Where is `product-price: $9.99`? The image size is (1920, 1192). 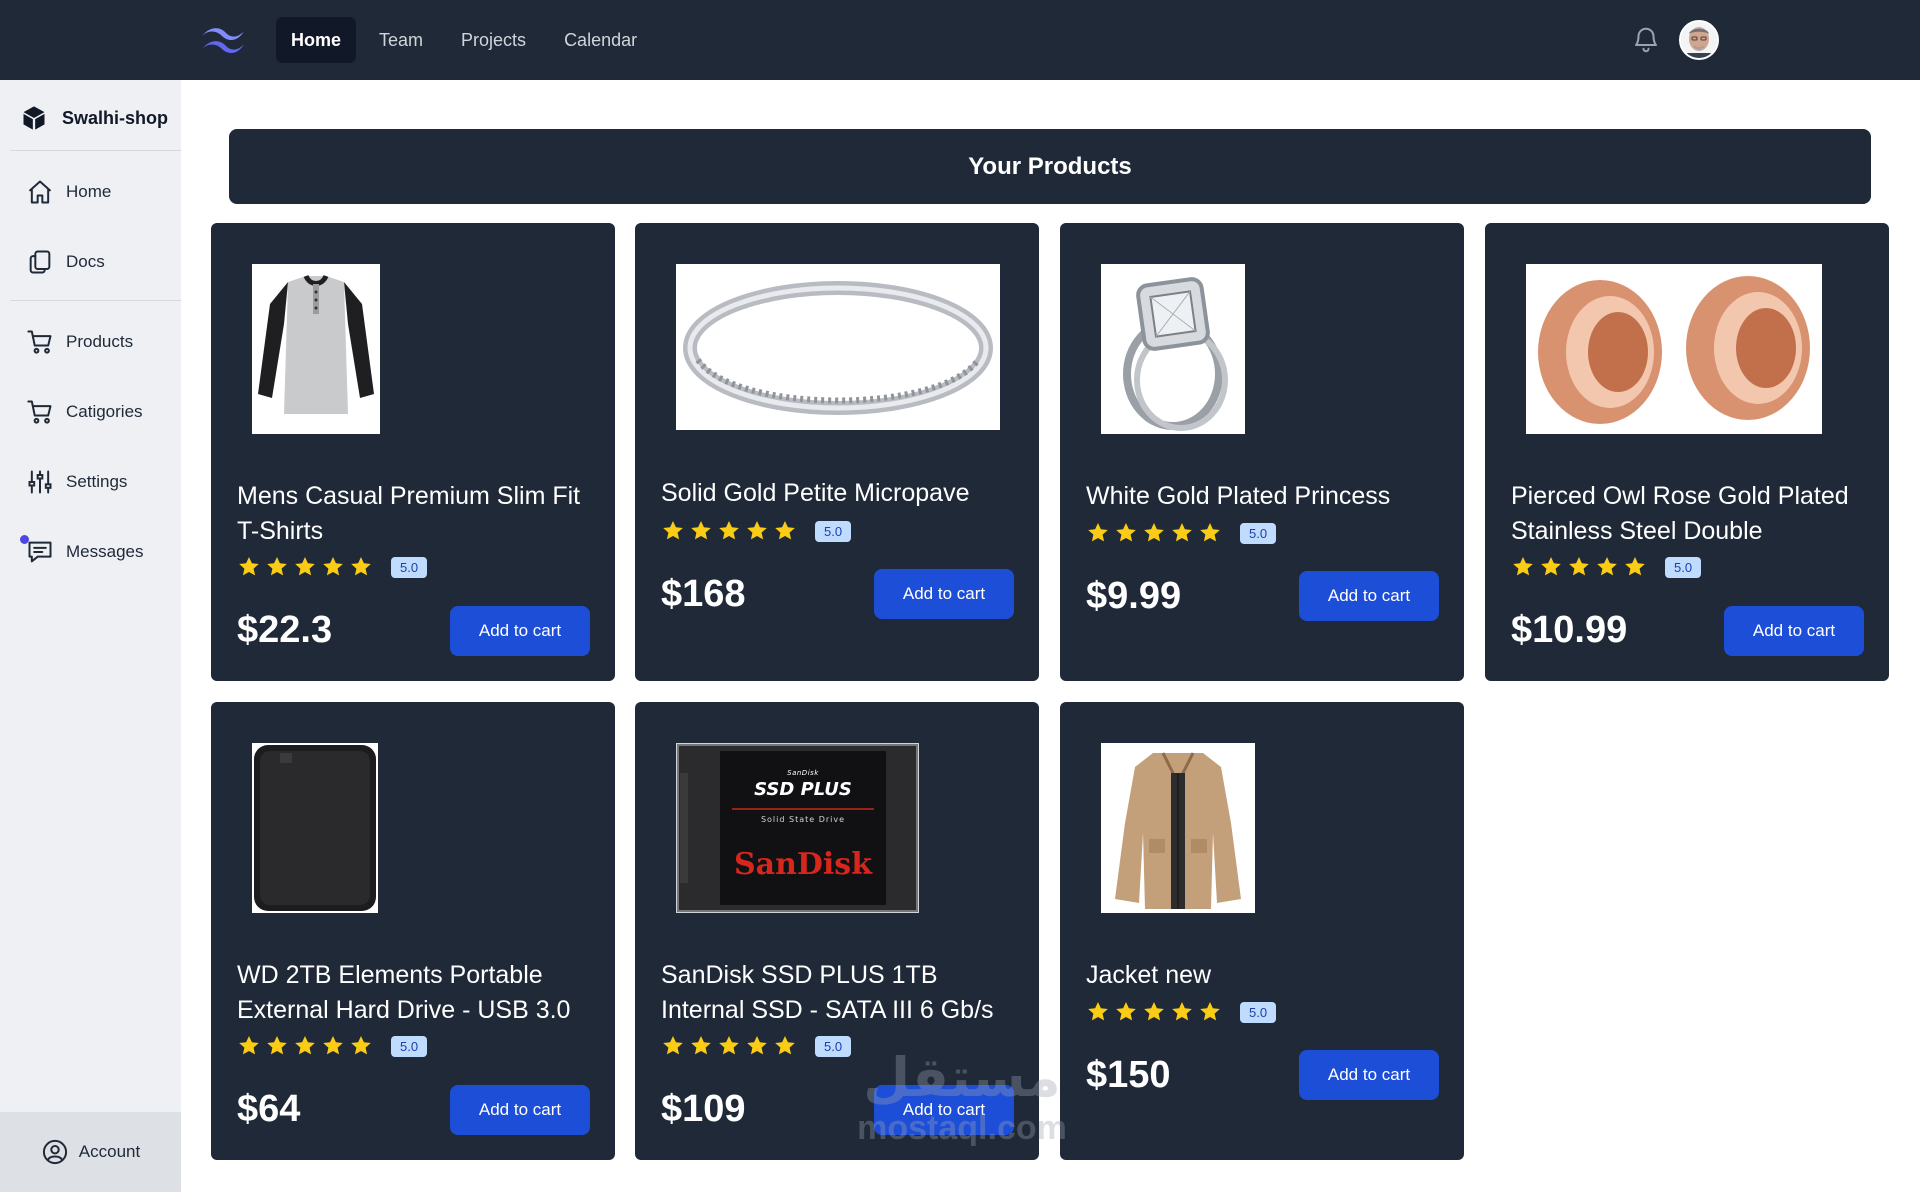 product-price: $9.99 is located at coordinates (1134, 596).